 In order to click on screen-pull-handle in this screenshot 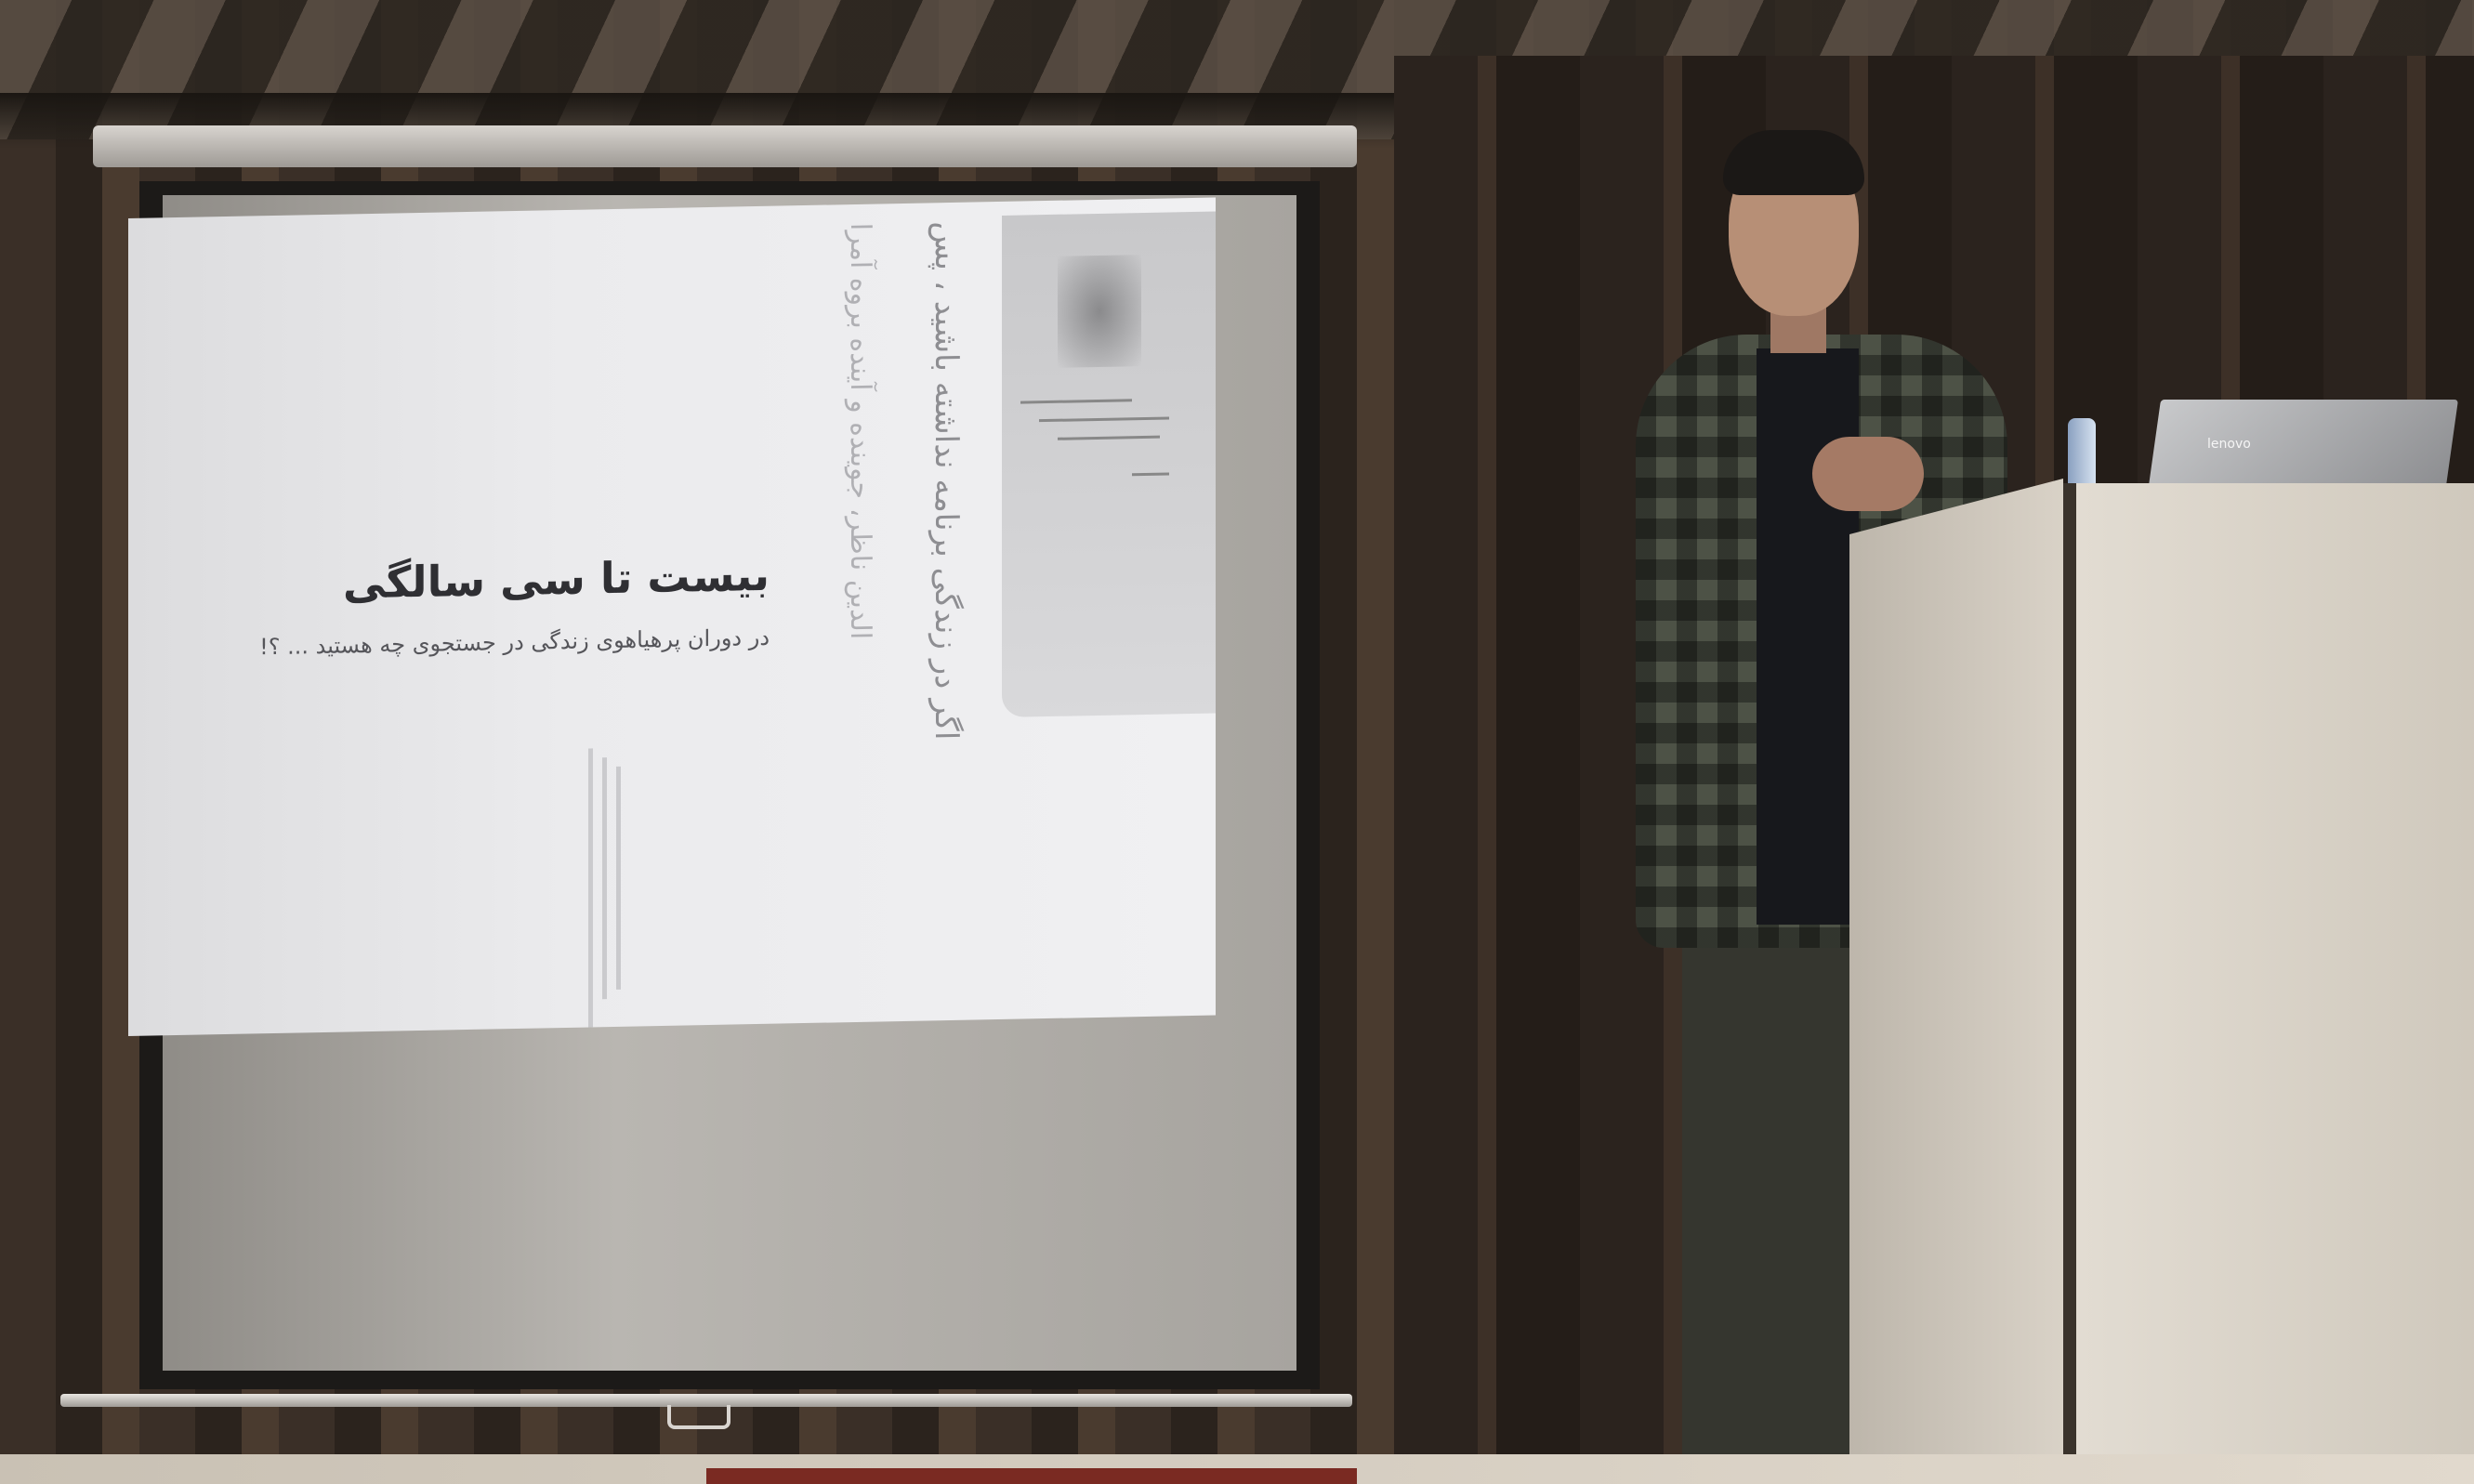, I will do `click(698, 1417)`.